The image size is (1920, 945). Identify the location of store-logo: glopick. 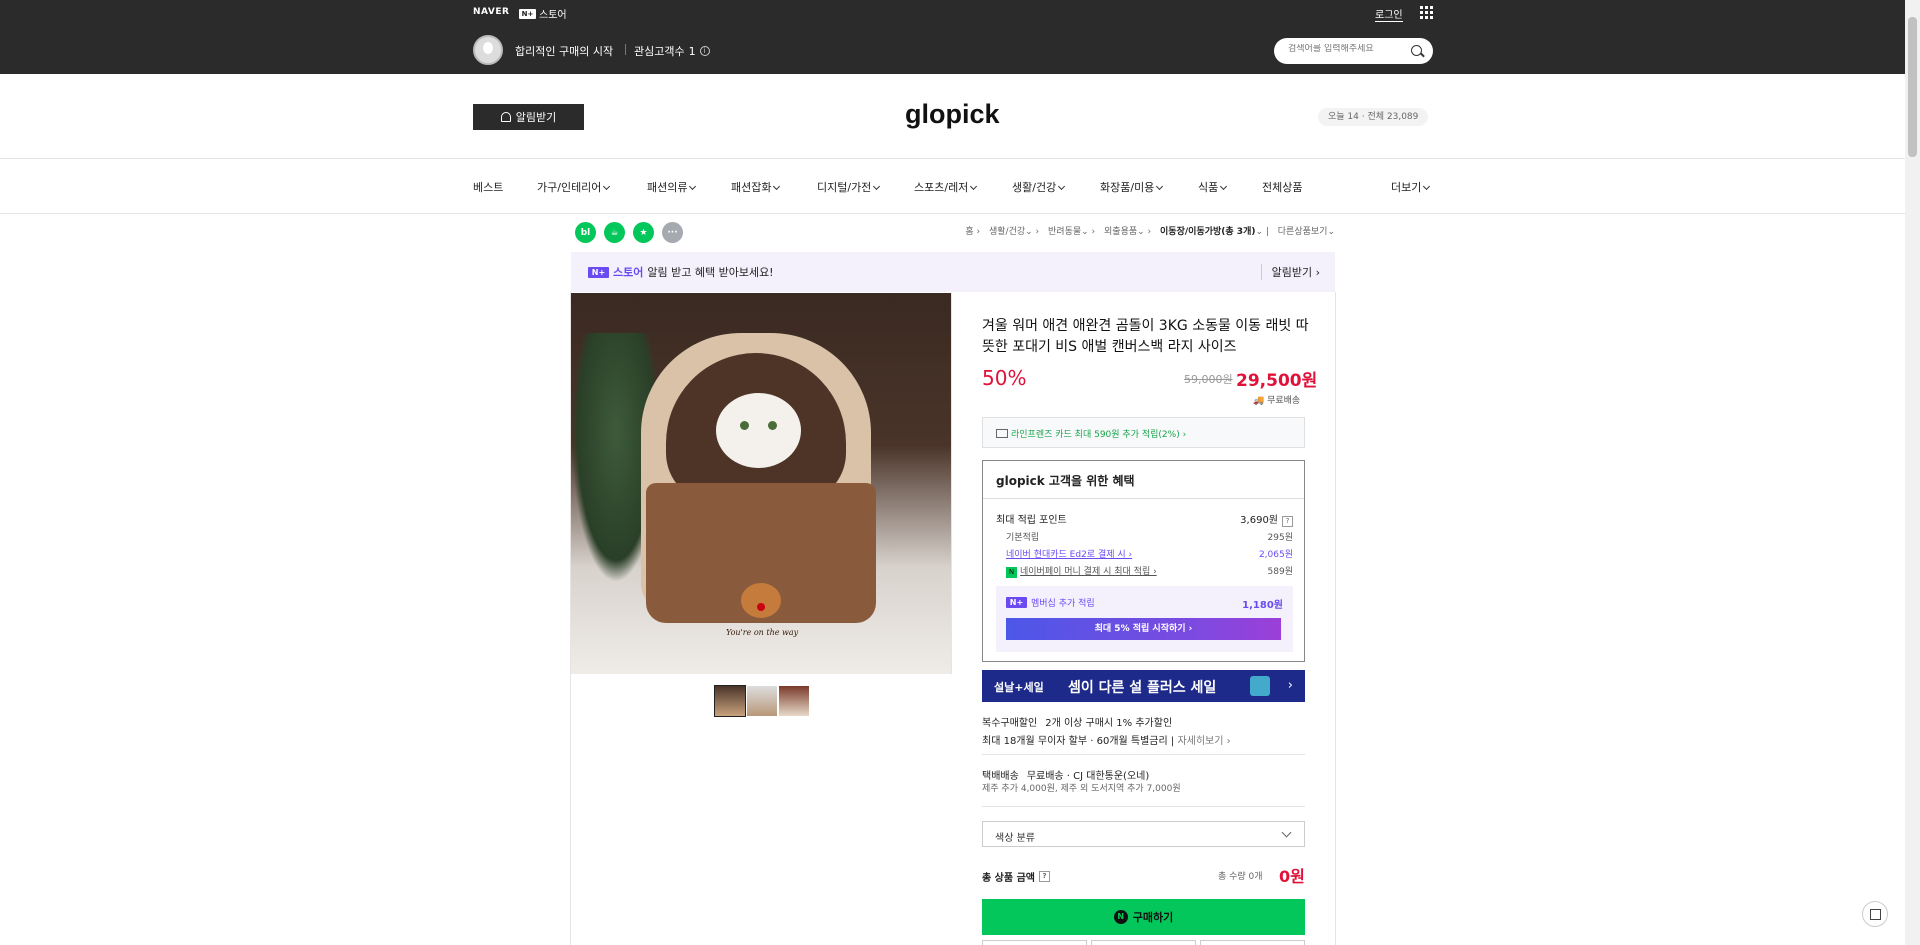
(952, 114).